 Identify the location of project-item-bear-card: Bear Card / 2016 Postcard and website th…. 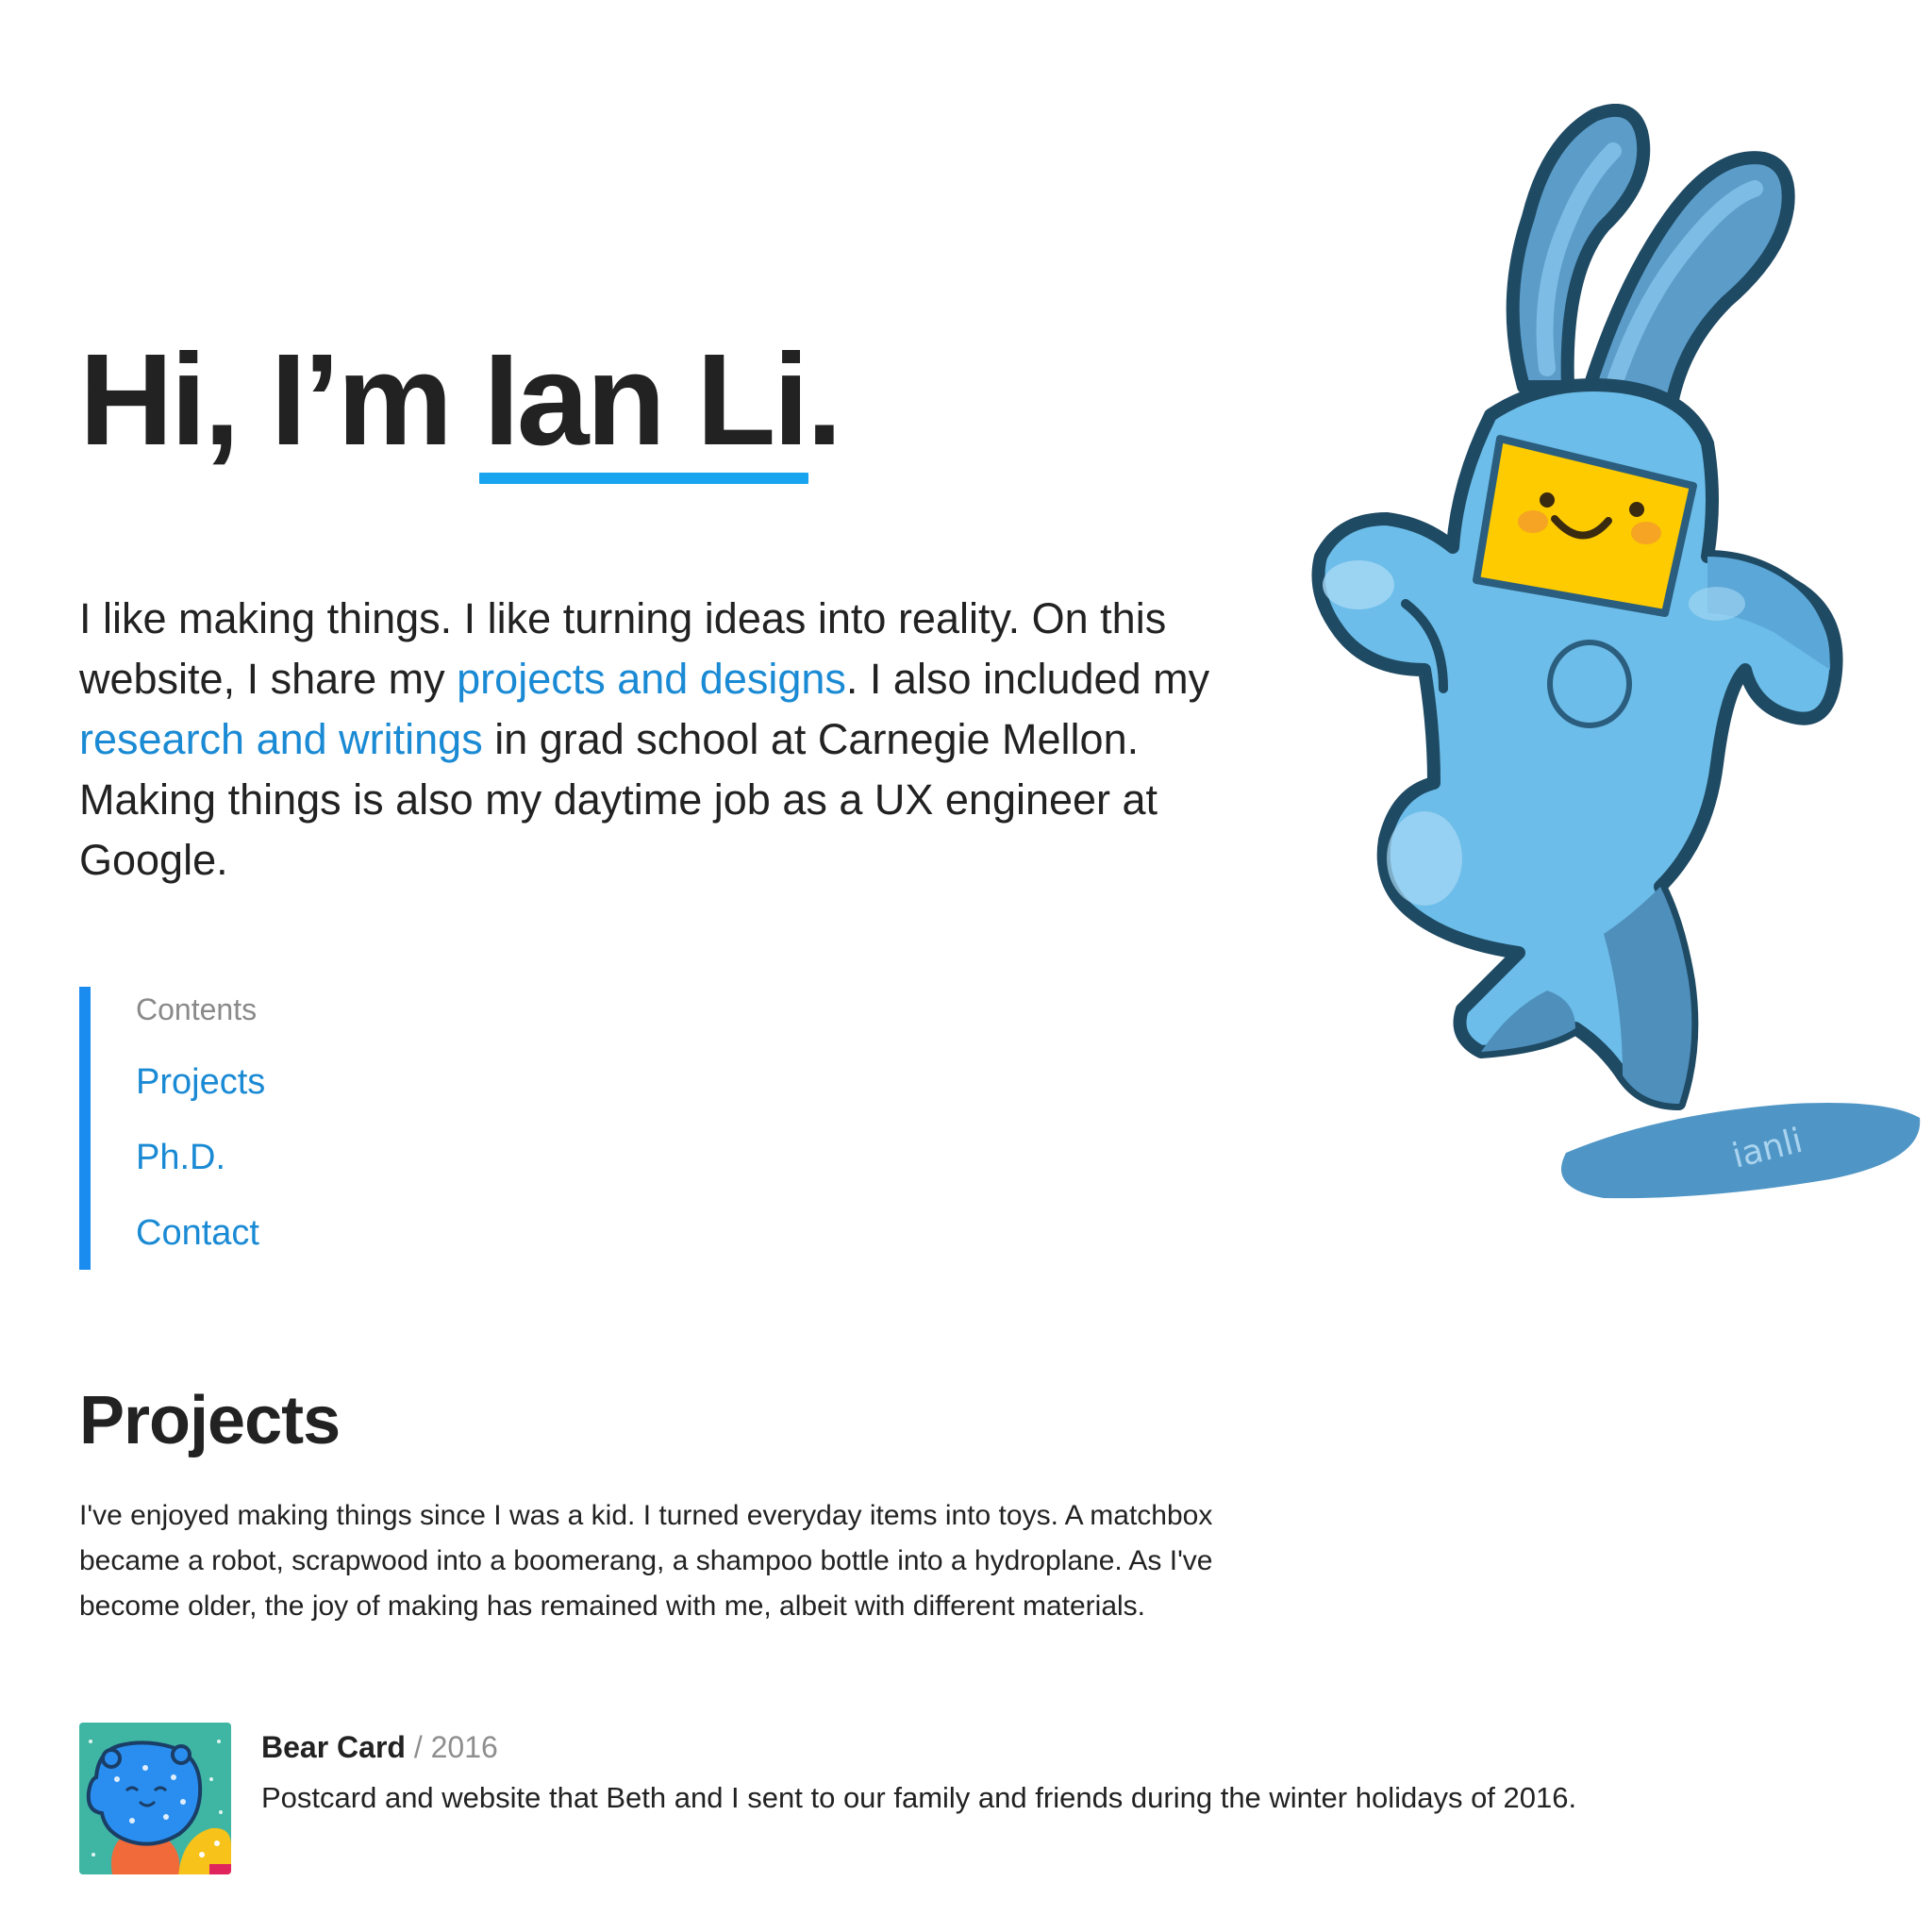
(881, 1800).